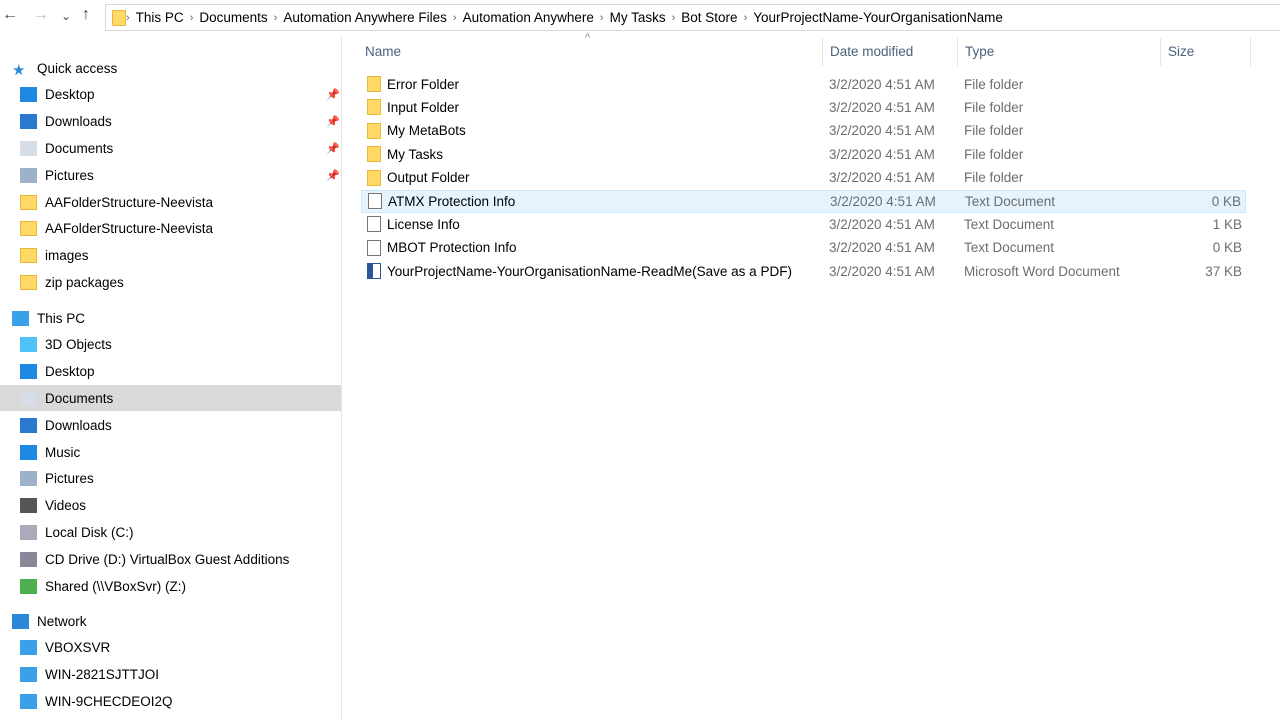 Image resolution: width=1280 pixels, height=720 pixels. Describe the element at coordinates (365, 17) in the screenshot. I see `breadcrumb-item: Automation Anywhere Files` at that location.